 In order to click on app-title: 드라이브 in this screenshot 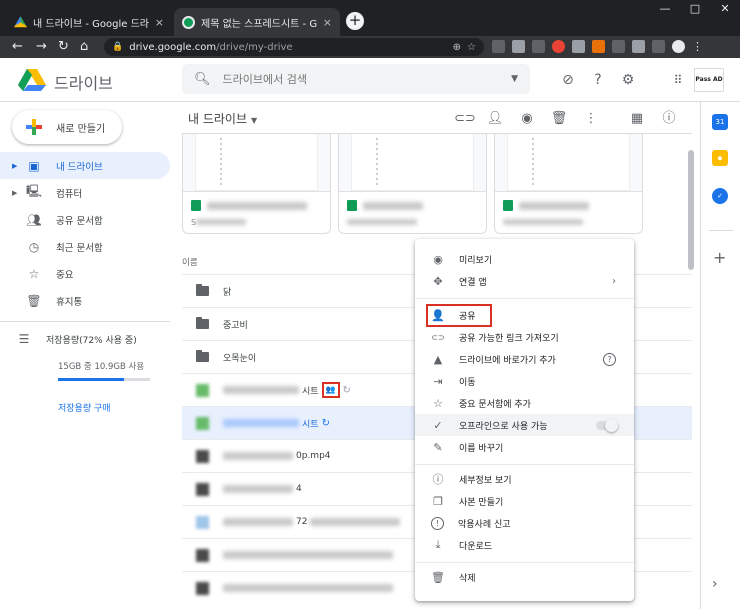, I will do `click(83, 83)`.